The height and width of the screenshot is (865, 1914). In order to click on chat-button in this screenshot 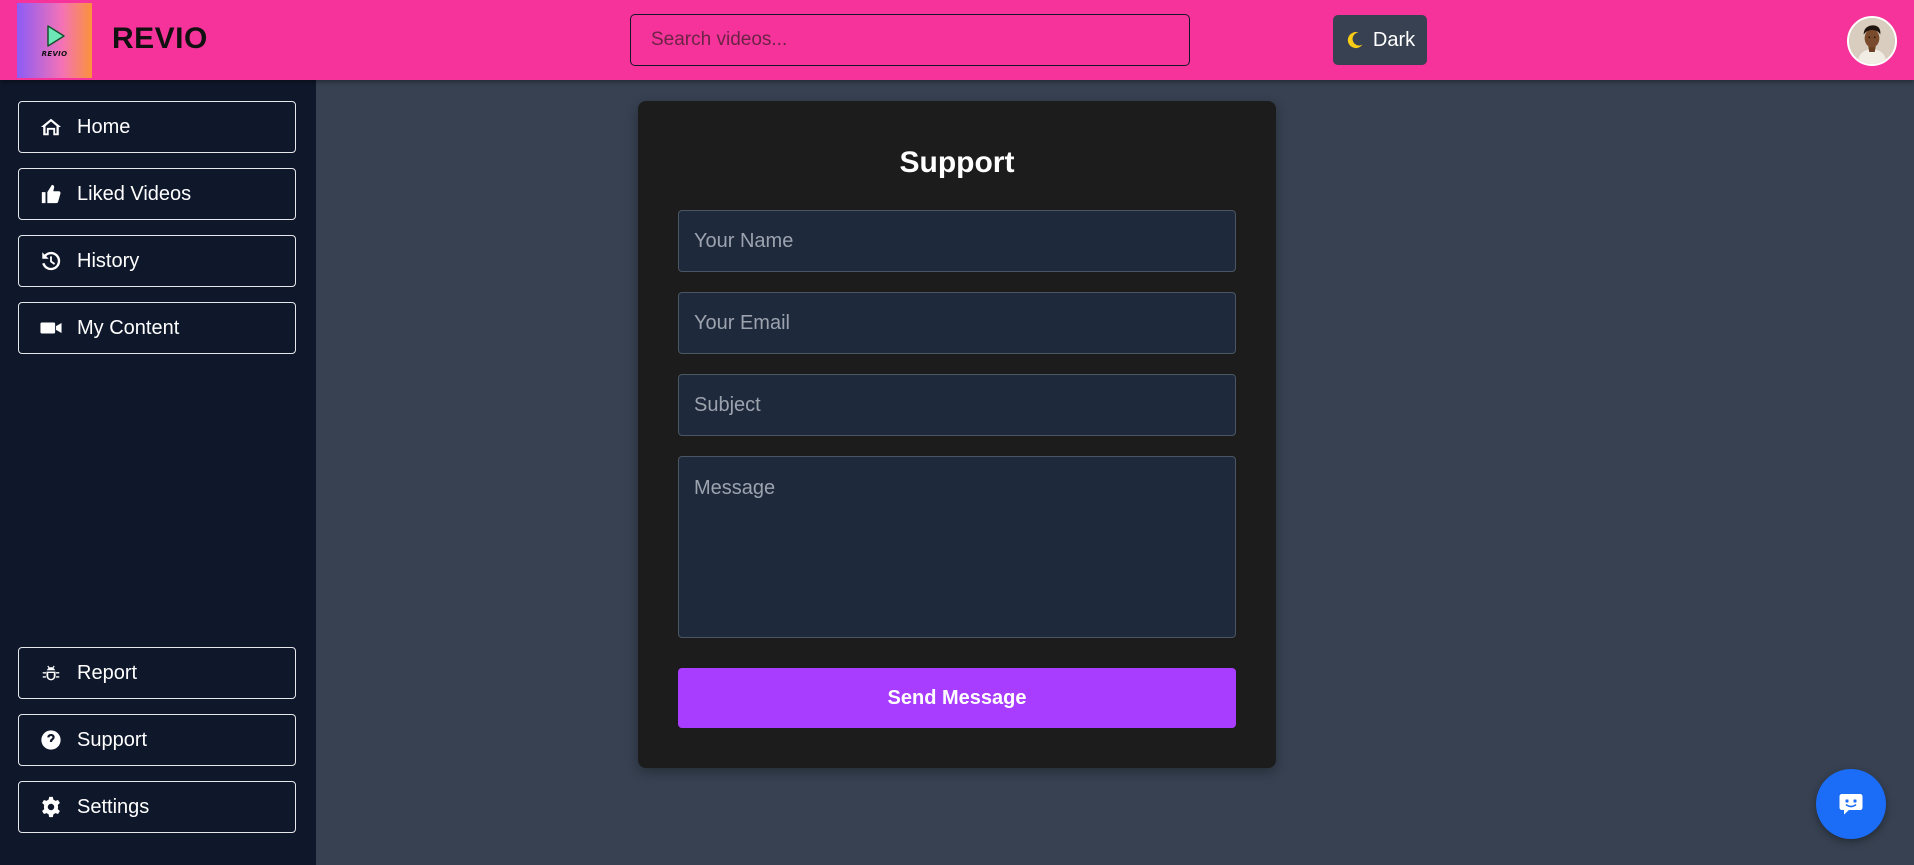, I will do `click(1851, 804)`.